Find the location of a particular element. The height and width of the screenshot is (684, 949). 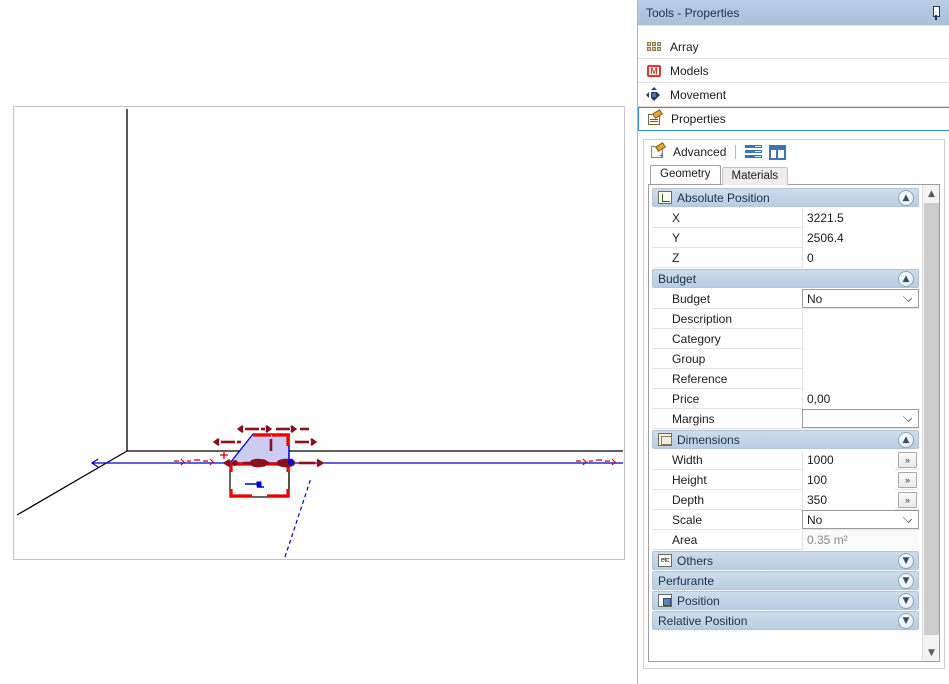

property-label: Price is located at coordinates (686, 398).